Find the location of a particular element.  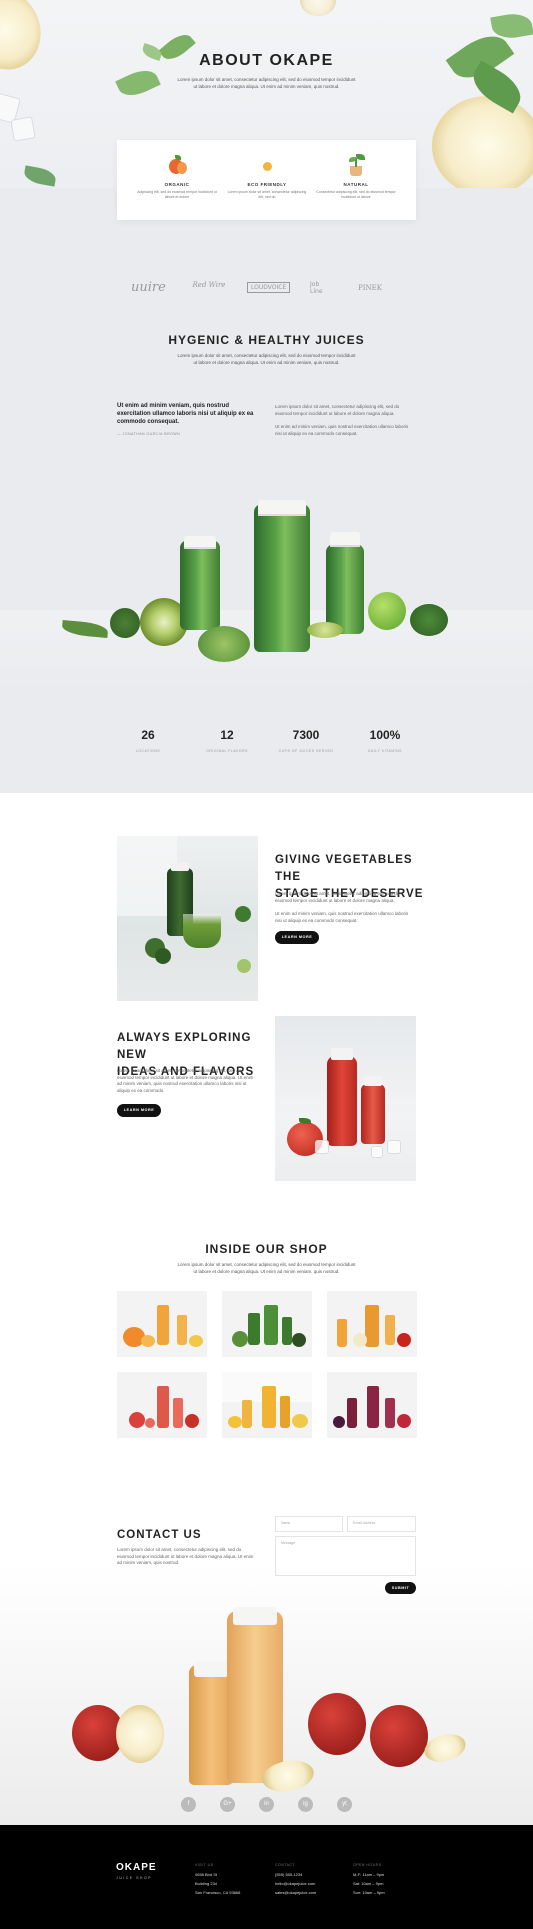

explore-learn-more-button: LEARN MORE is located at coordinates (139, 1110).